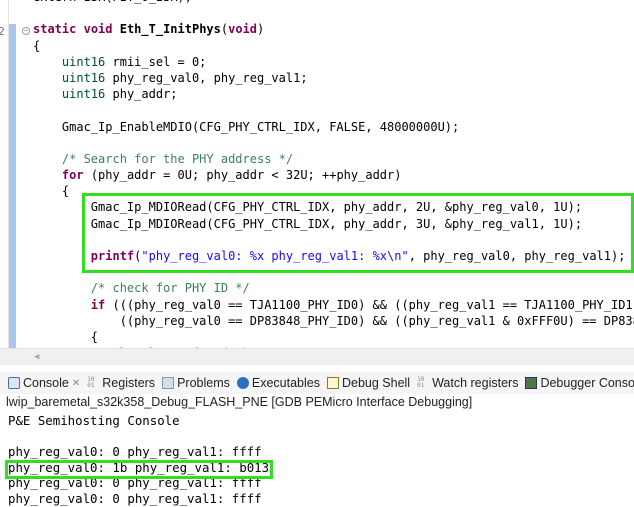 The image size is (634, 507). I want to click on tab-label: Watch registers, so click(475, 383).